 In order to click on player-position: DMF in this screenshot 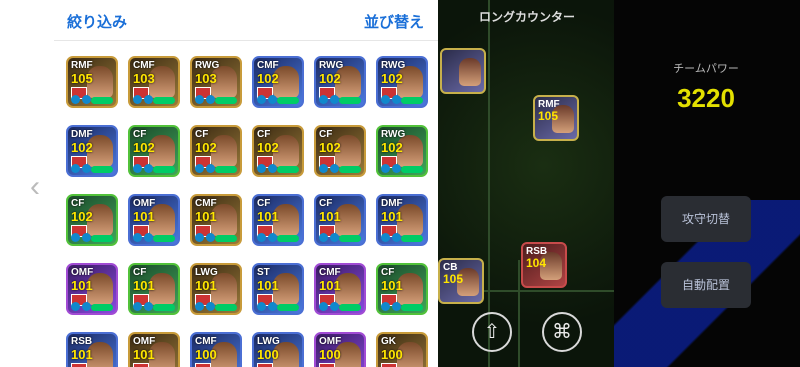, I will do `click(392, 203)`.